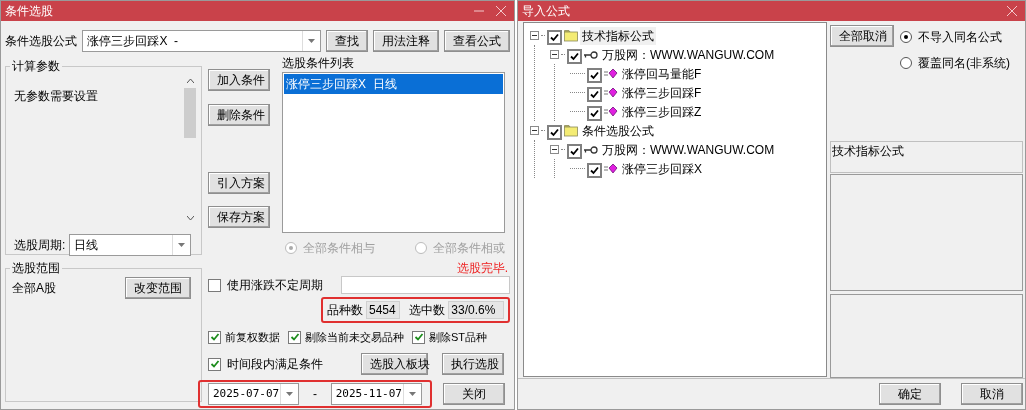 The image size is (1026, 410). I want to click on radio-label: 全部条件相与, so click(339, 248).